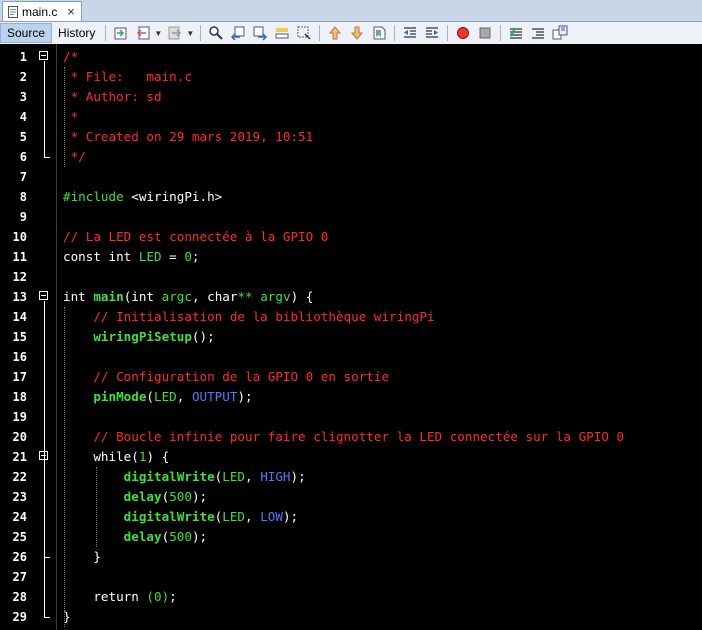 The height and width of the screenshot is (630, 702). What do you see at coordinates (76, 33) in the screenshot?
I see `history-button: History` at bounding box center [76, 33].